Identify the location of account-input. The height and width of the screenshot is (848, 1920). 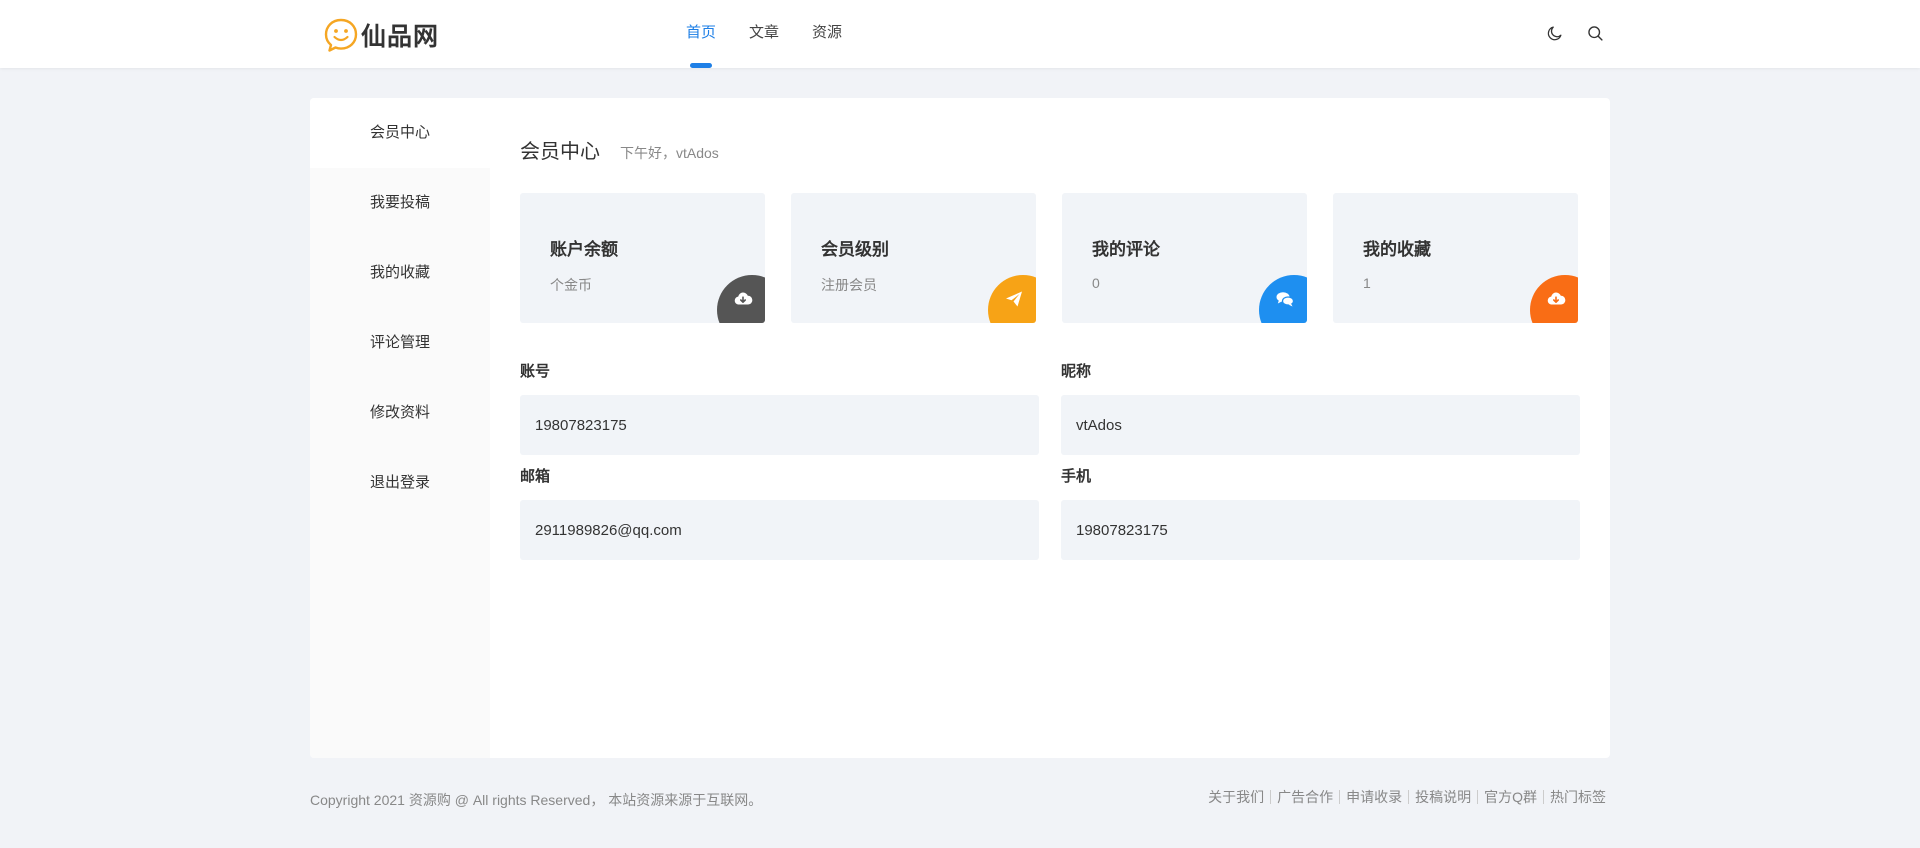
(779, 425).